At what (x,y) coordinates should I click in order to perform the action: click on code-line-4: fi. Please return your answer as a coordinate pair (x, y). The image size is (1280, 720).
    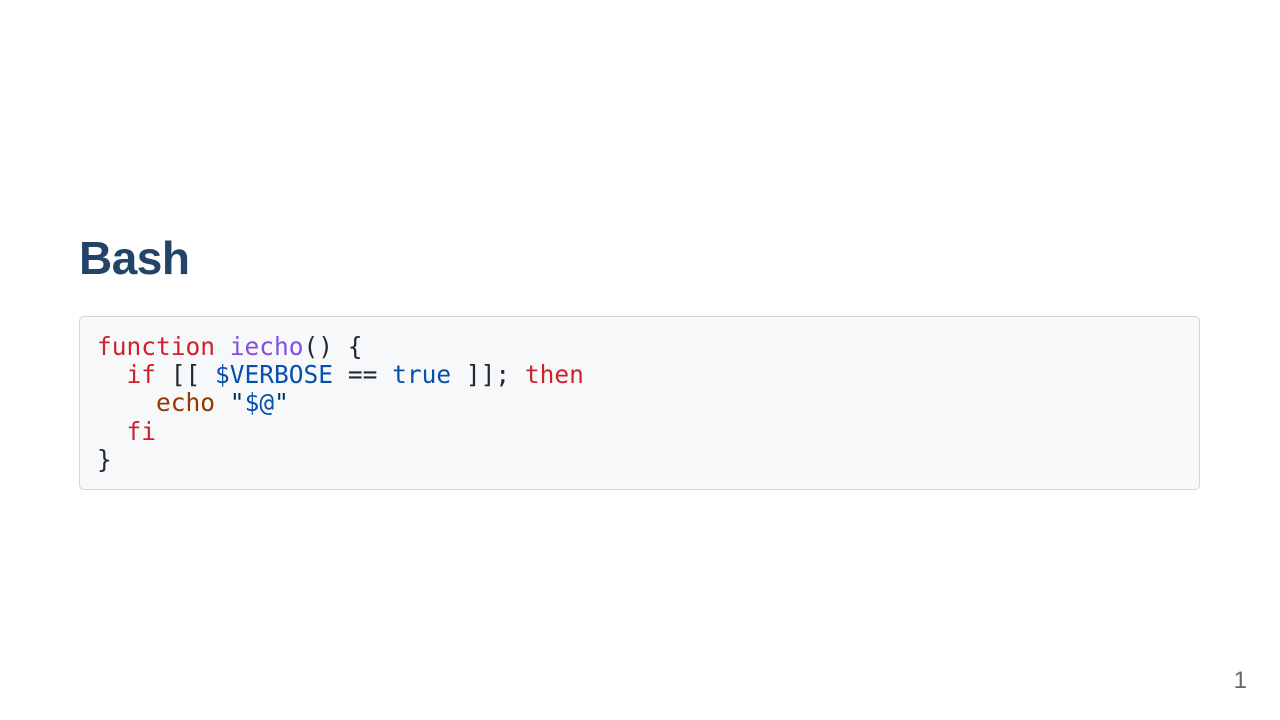
    Looking at the image, I should click on (127, 431).